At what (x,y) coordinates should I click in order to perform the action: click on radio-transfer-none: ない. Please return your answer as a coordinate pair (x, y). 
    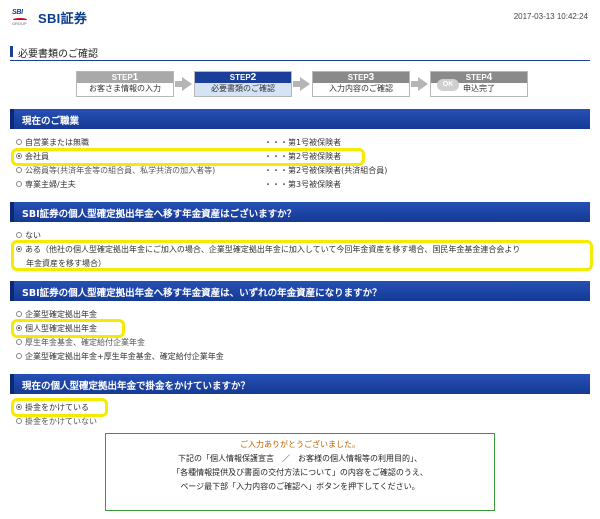
    Looking at the image, I should click on (28, 236).